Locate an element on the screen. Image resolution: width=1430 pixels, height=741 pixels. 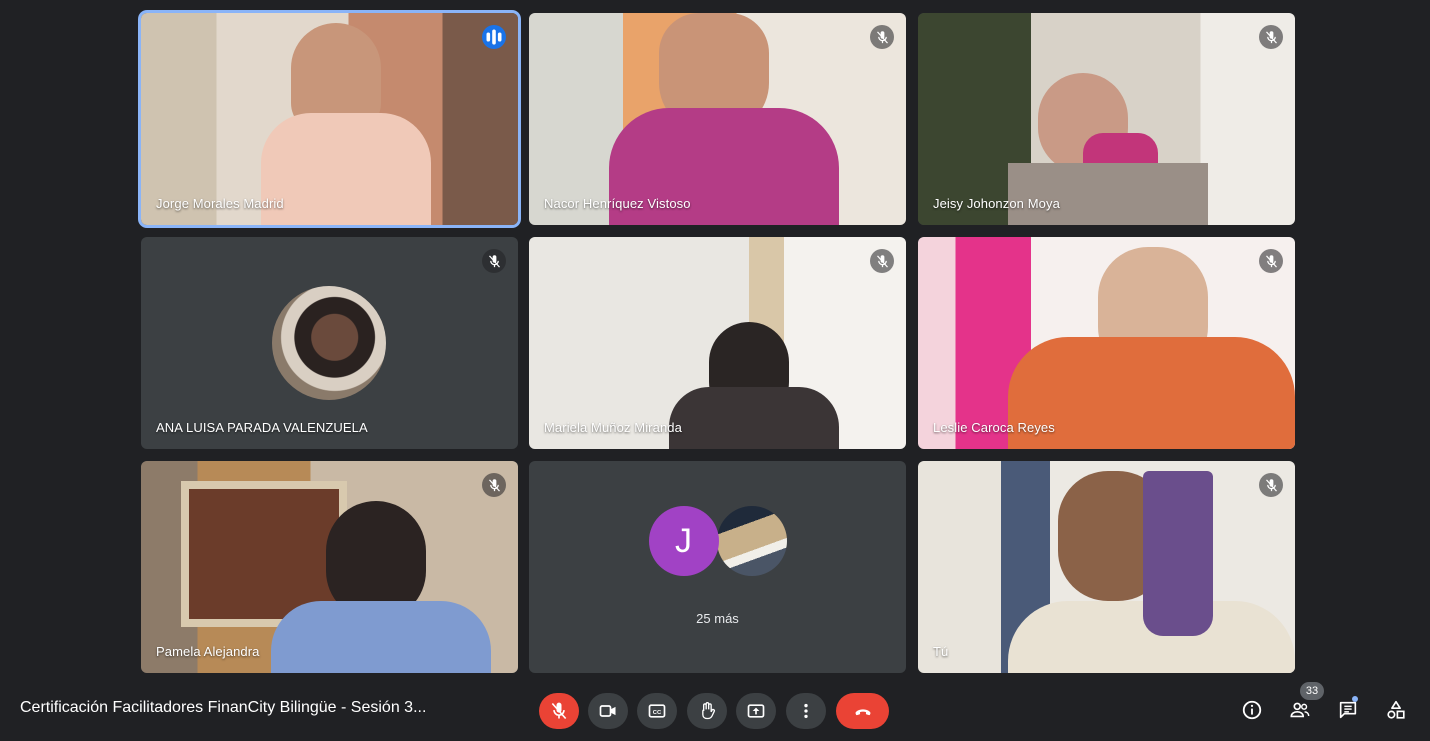
captions-icon: CC is located at coordinates (657, 711).